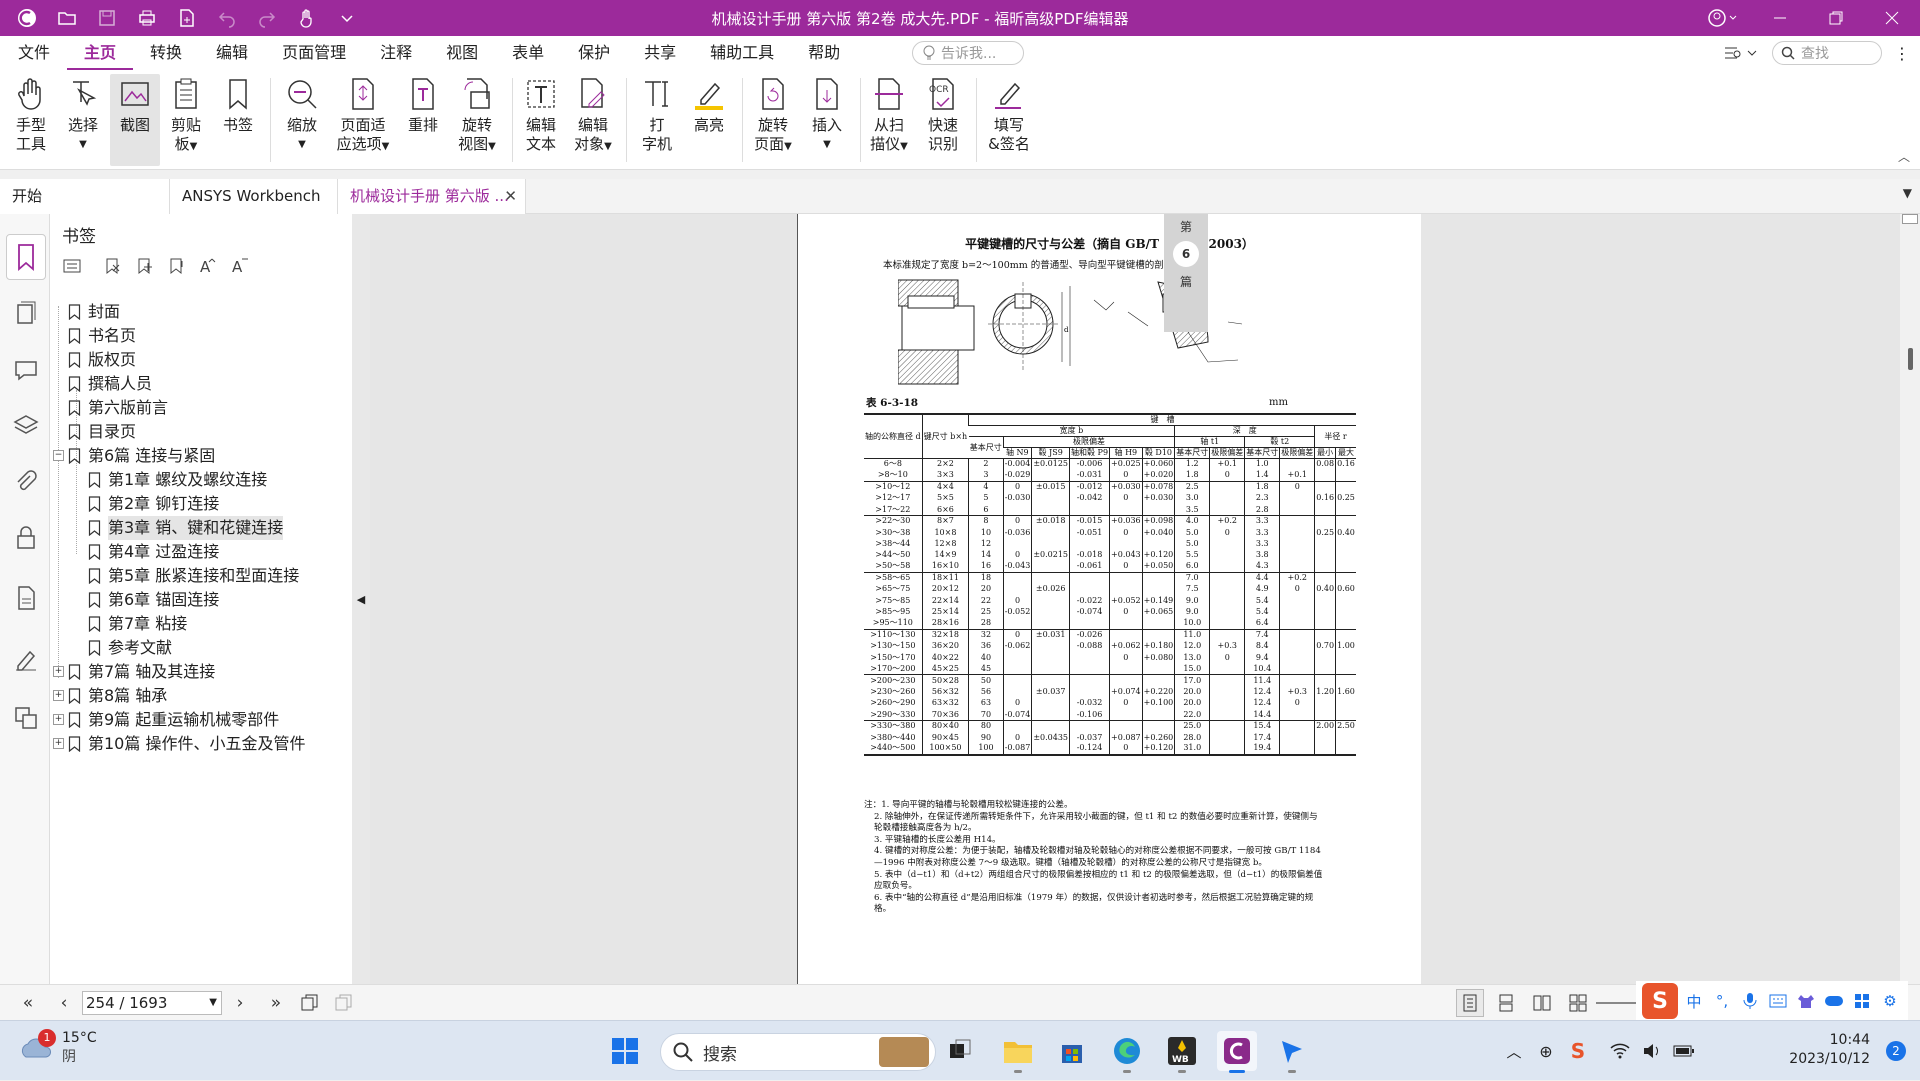 Image resolution: width=1920 pixels, height=1081 pixels. Describe the element at coordinates (26, 598) in the screenshot. I see `content-panel-icon` at that location.